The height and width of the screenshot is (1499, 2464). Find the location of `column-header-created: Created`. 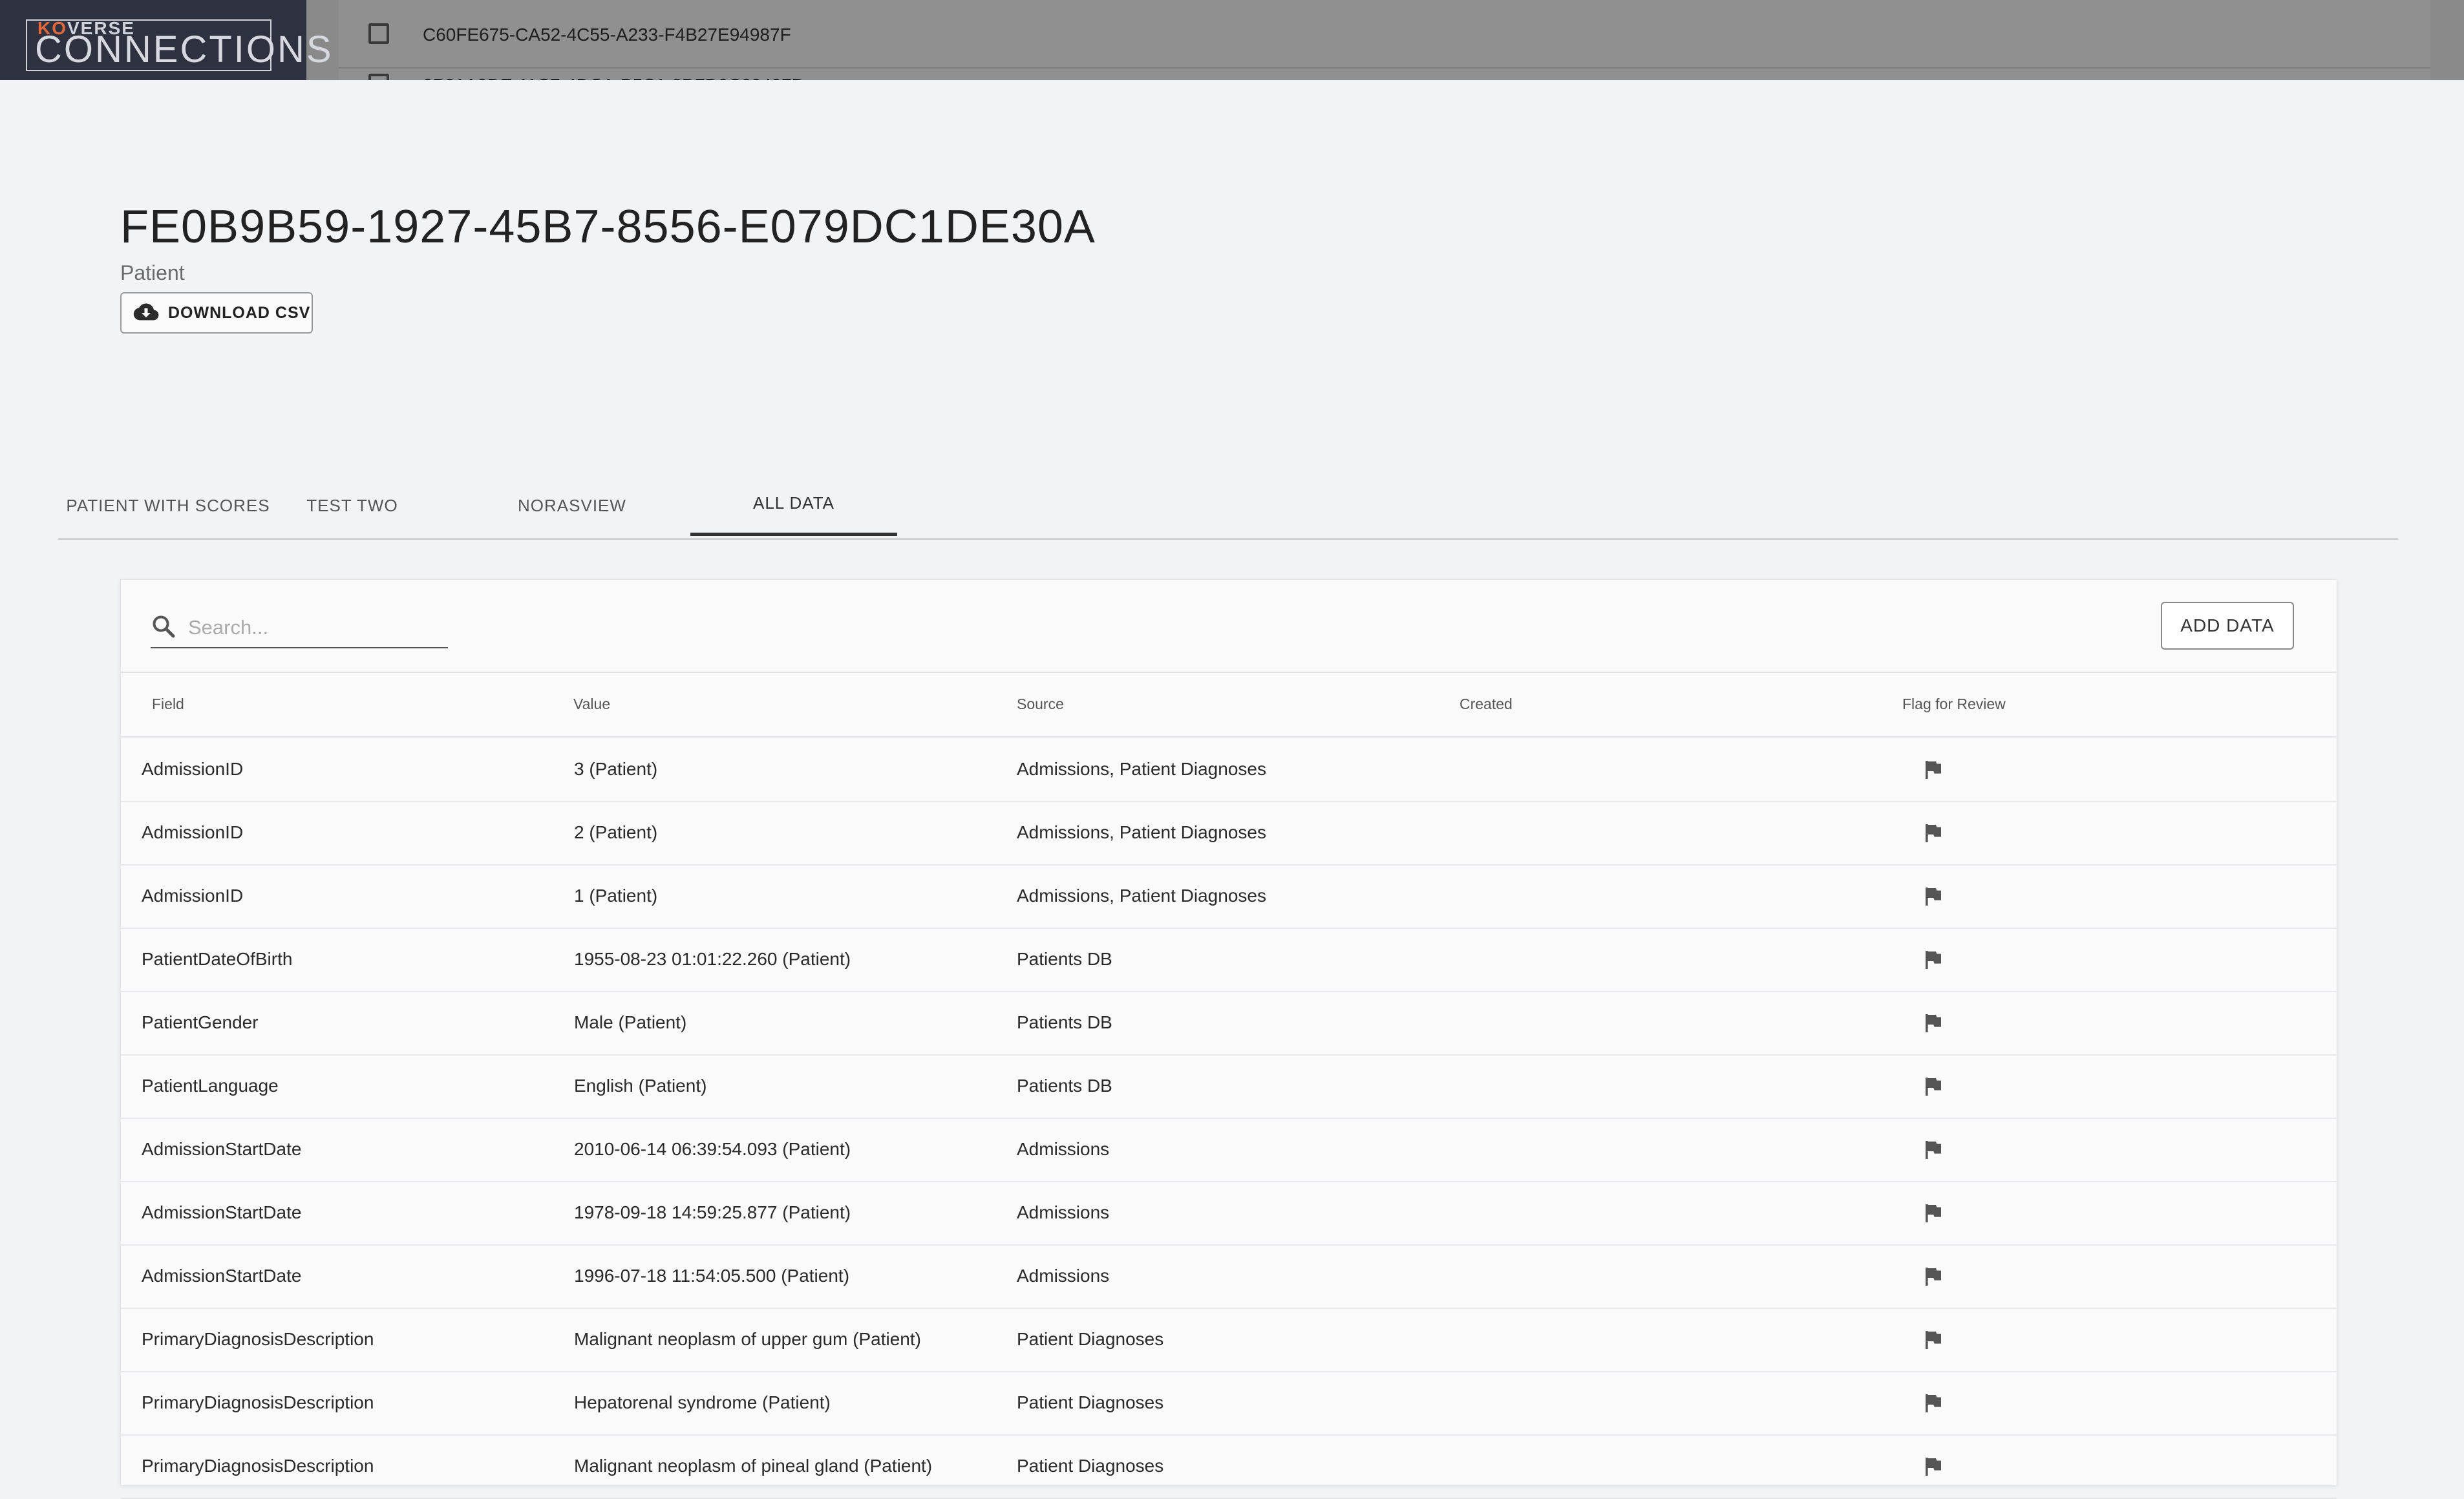

column-header-created: Created is located at coordinates (1487, 704).